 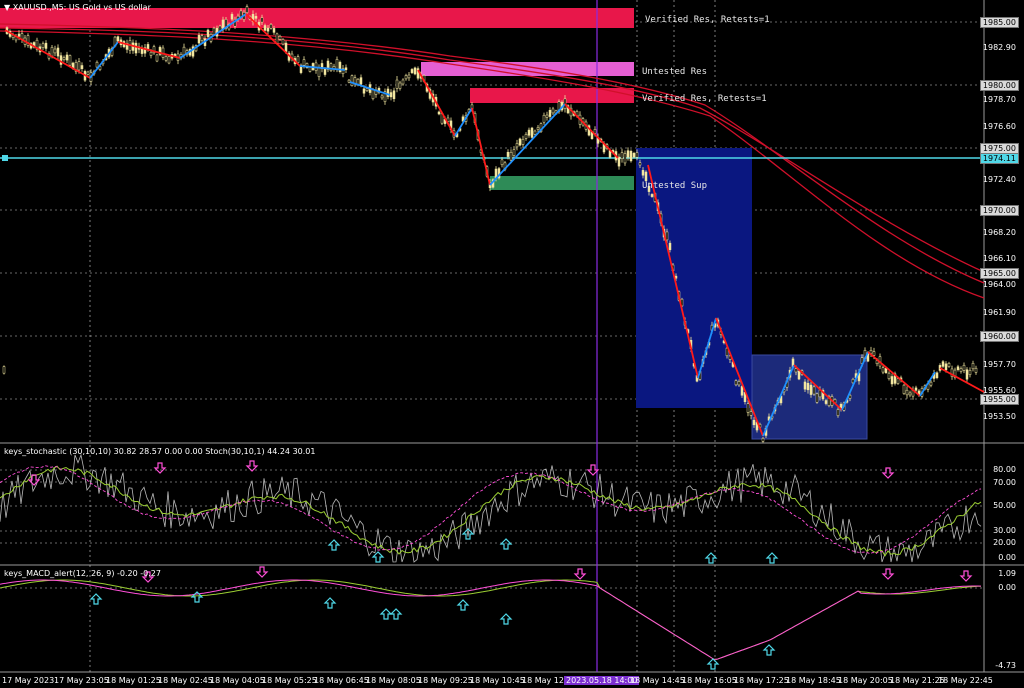 What do you see at coordinates (289, 680) in the screenshot?
I see `time-label: 18 May 05:25` at bounding box center [289, 680].